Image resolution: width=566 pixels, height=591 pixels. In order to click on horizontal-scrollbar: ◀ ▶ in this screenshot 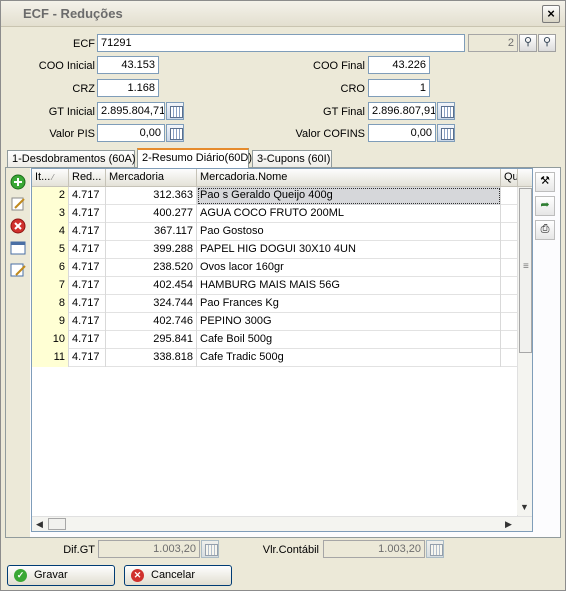, I will do `click(282, 523)`.